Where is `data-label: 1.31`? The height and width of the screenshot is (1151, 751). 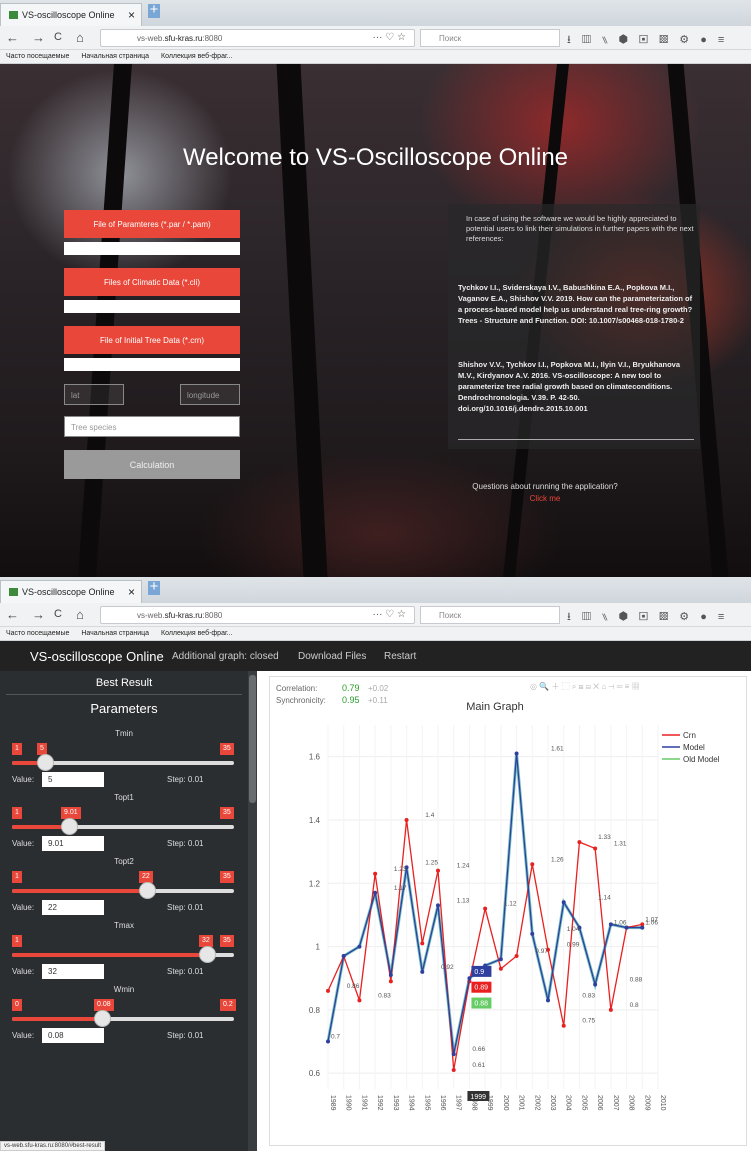 data-label: 1.31 is located at coordinates (620, 843).